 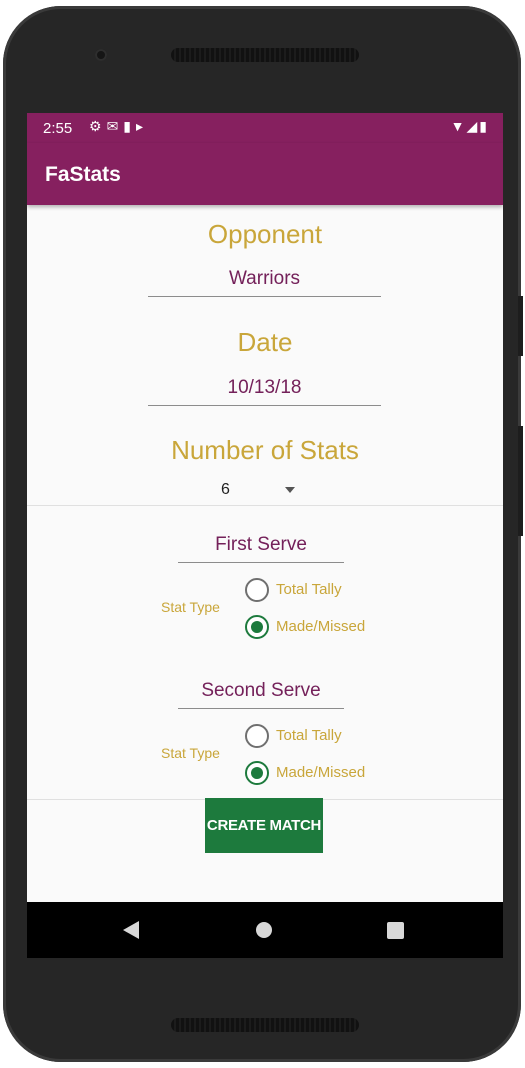 What do you see at coordinates (265, 128) in the screenshot?
I see `status-bar: 2:55 ⚙✉▮▸ ▼◢▮` at bounding box center [265, 128].